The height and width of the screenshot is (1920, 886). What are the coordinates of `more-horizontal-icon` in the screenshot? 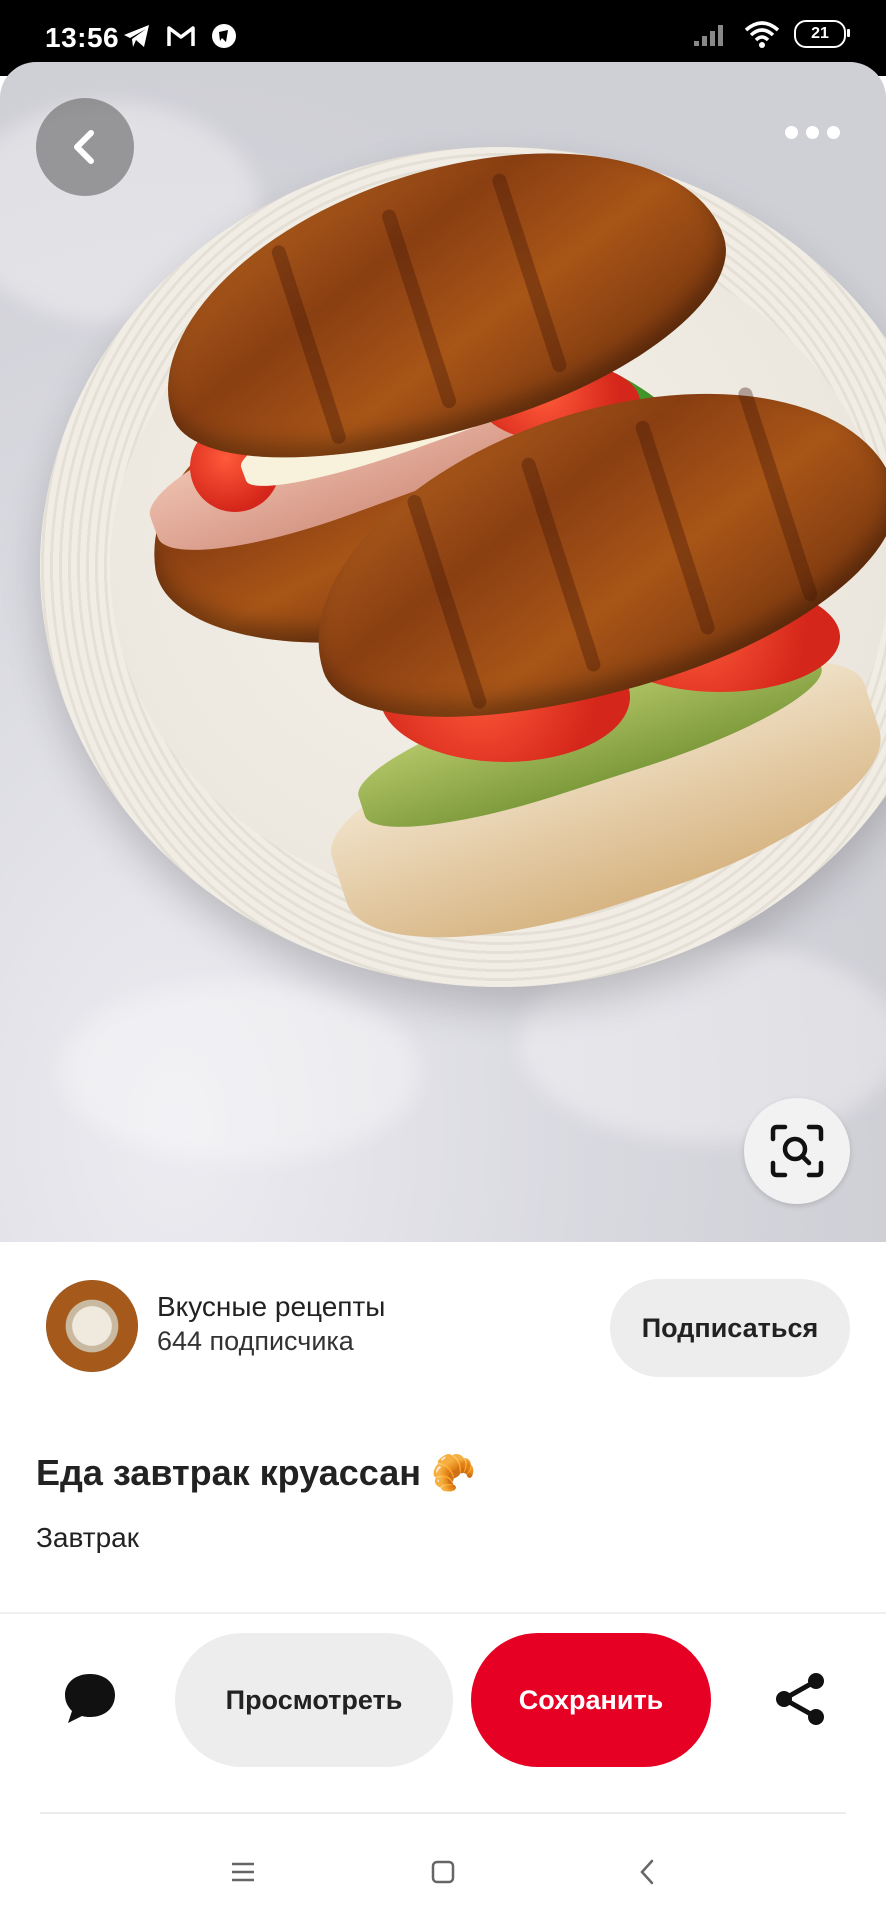 It's located at (791, 132).